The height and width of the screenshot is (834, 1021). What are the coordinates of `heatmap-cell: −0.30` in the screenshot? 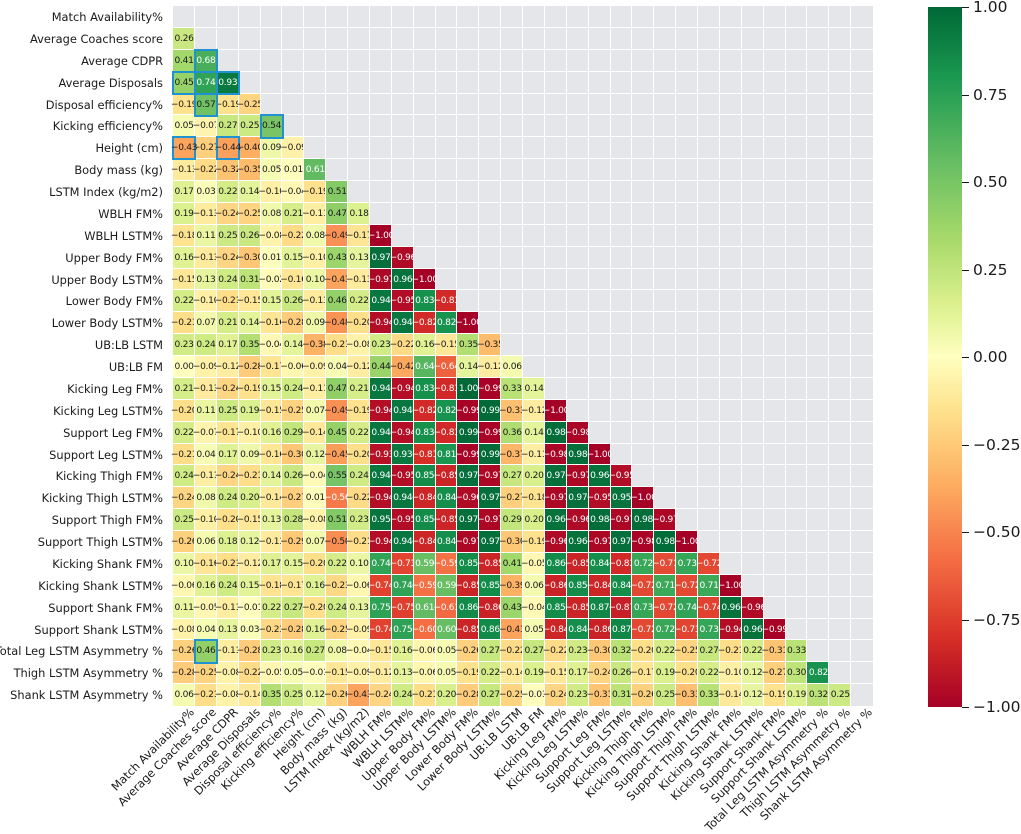 It's located at (293, 454).